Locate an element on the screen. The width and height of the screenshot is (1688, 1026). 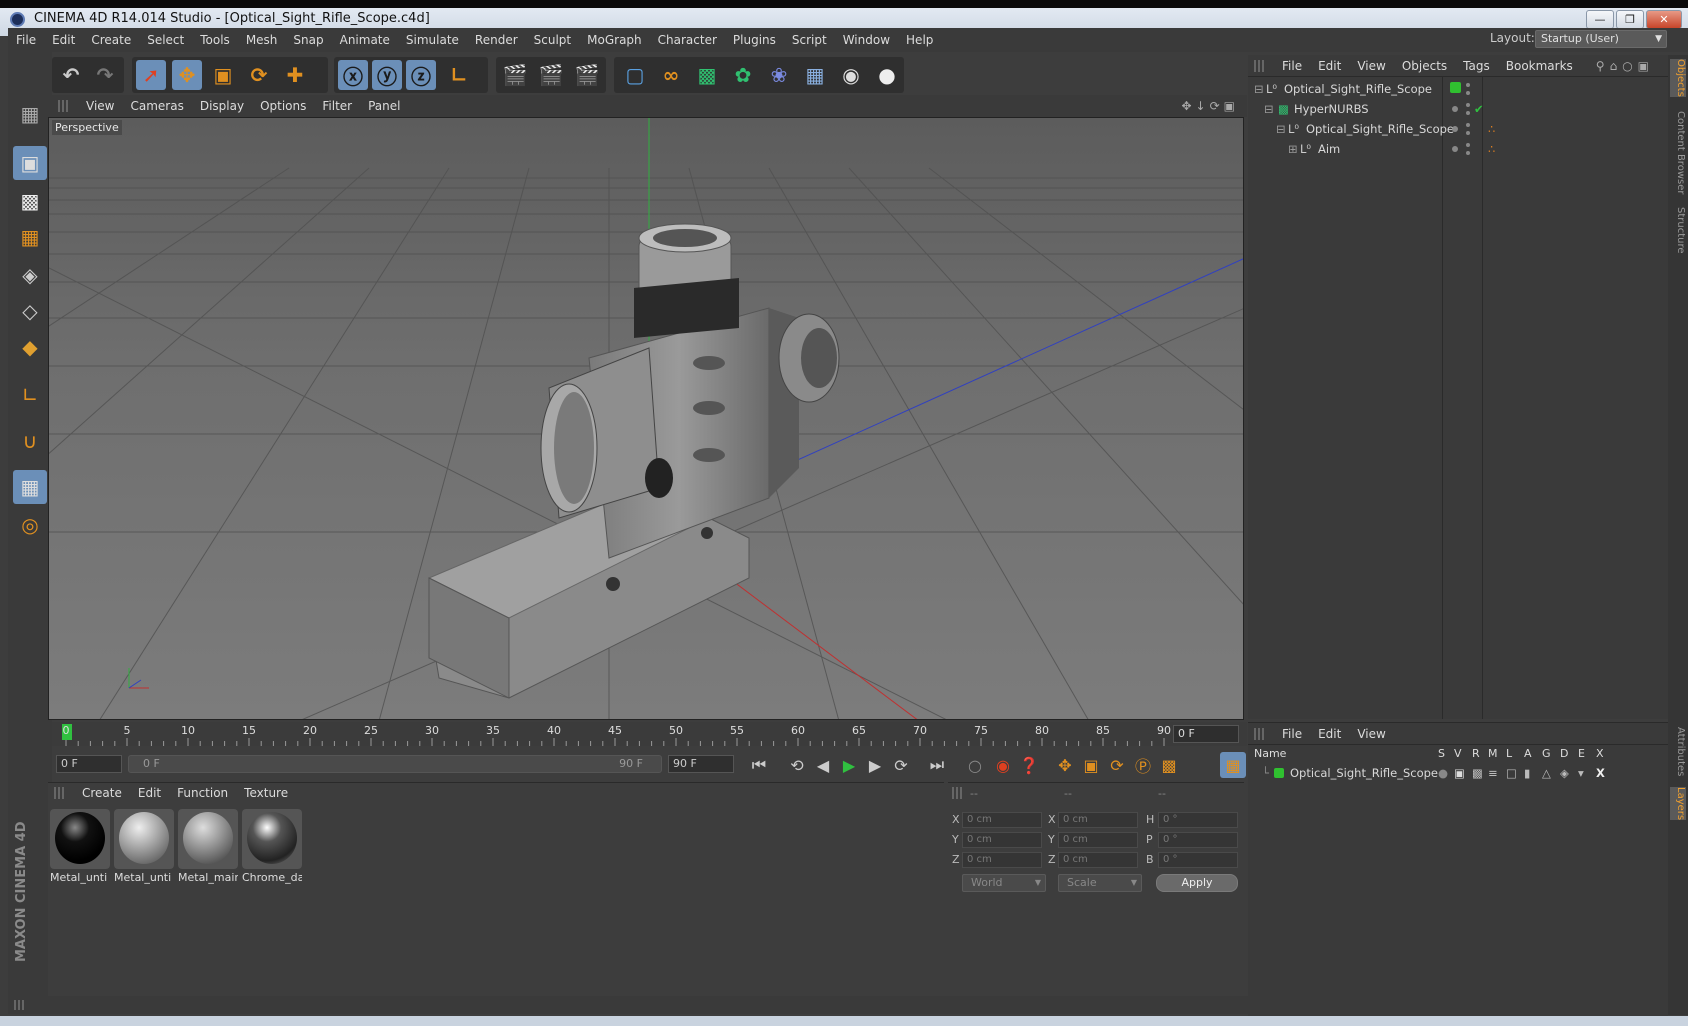
render-picture-viewer-icon: 🎬 is located at coordinates (551, 75).